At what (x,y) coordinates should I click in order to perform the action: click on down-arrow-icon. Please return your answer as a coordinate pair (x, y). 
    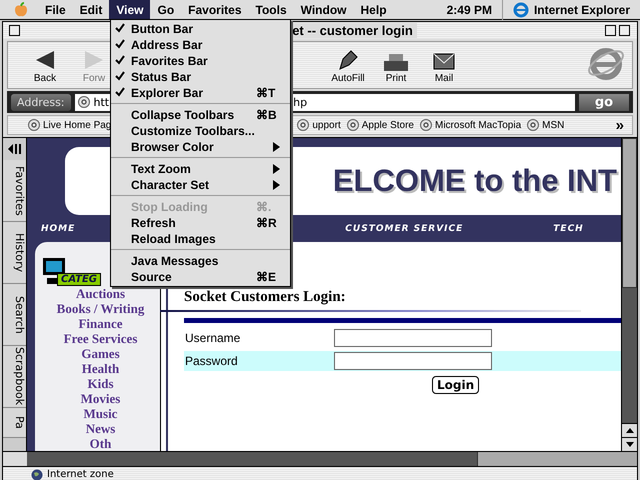
    Looking at the image, I should click on (630, 444).